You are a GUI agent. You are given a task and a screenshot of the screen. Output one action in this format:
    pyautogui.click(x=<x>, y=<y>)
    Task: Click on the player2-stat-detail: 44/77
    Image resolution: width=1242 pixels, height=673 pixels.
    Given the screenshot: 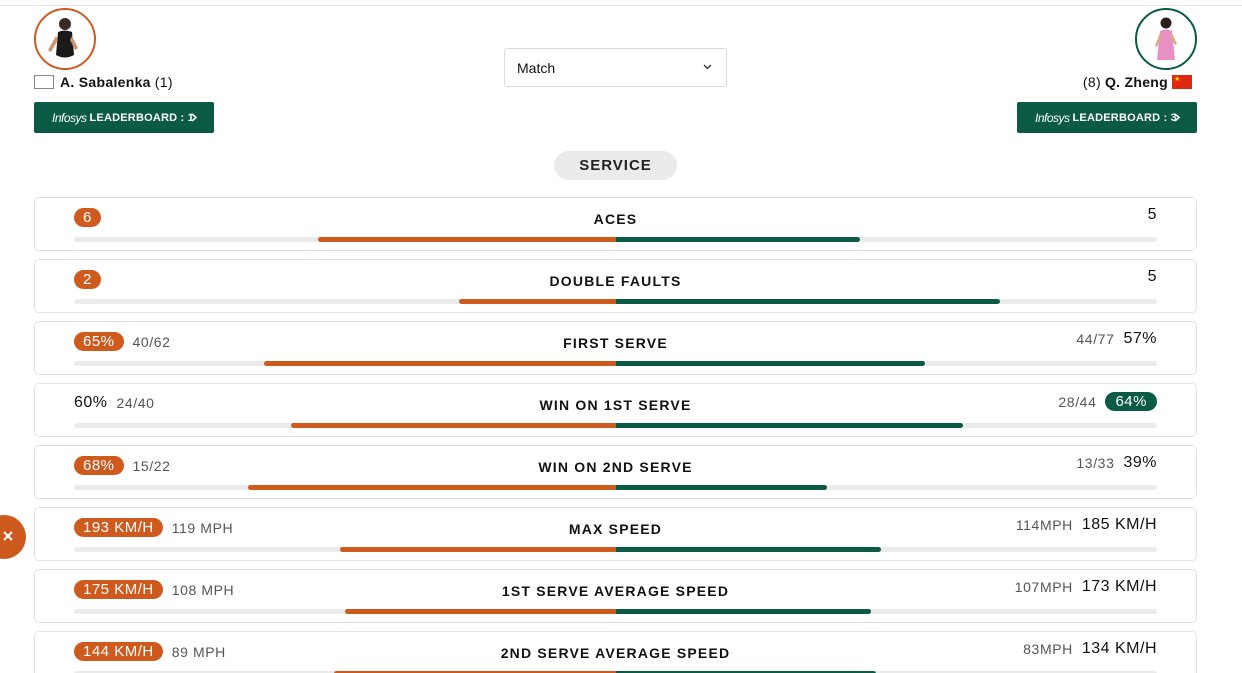 What is the action you would take?
    pyautogui.click(x=1095, y=339)
    